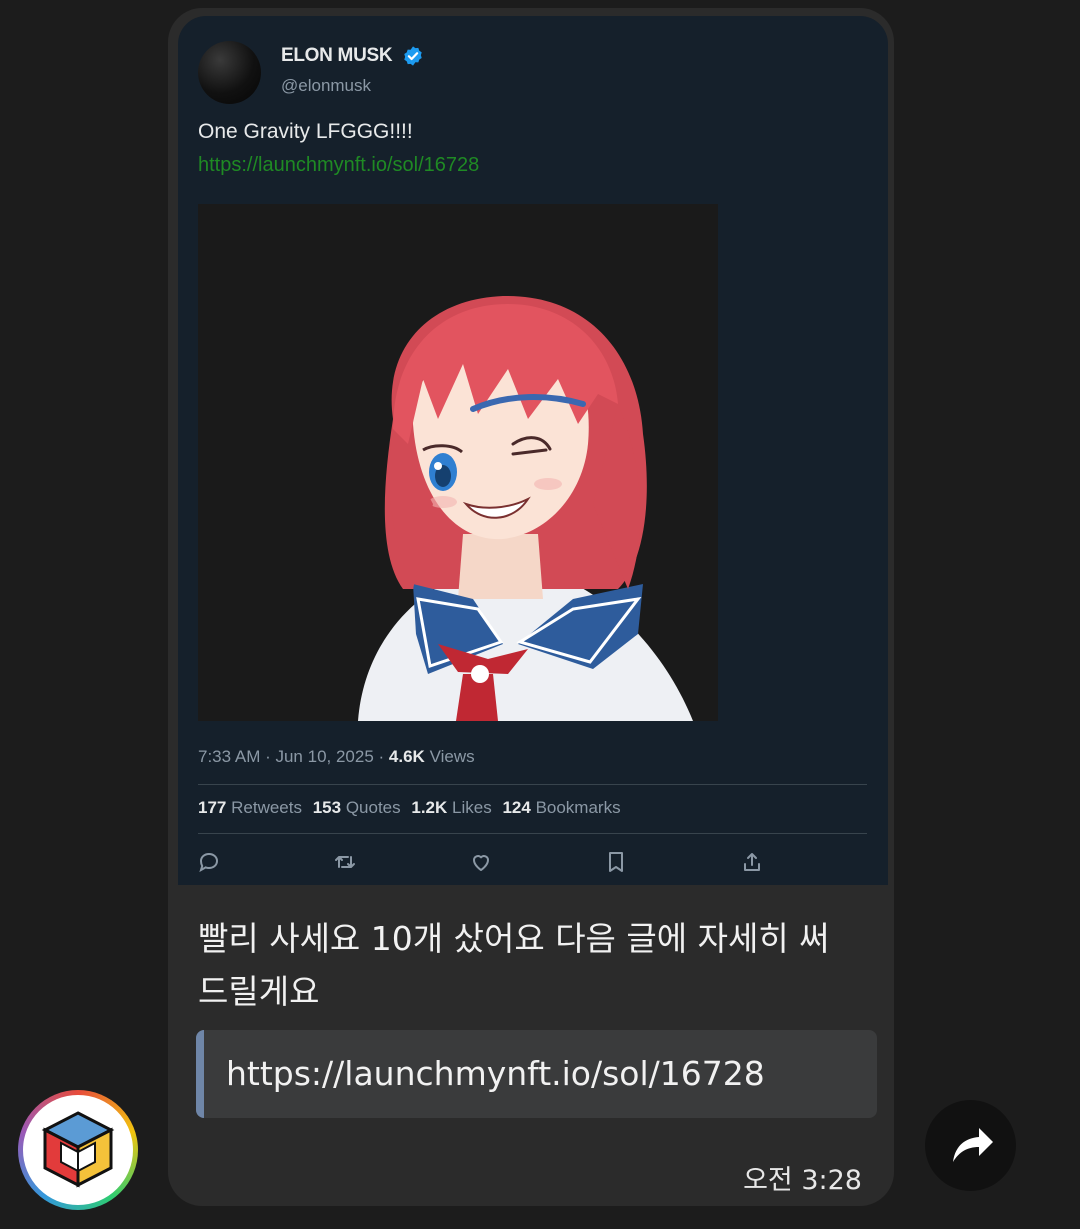  What do you see at coordinates (305, 131) in the screenshot?
I see `tweet-text: One Gravity LFGGG!!!!` at bounding box center [305, 131].